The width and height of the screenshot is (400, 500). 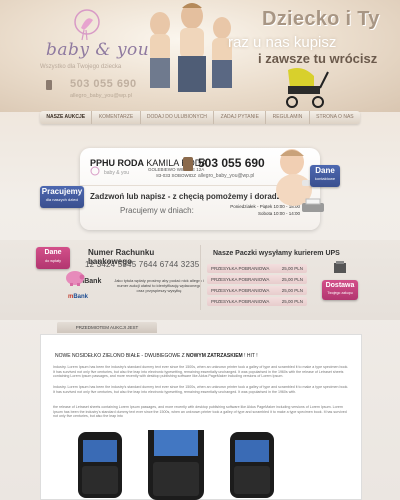 I want to click on section-divider, so click(x=200, y=277).